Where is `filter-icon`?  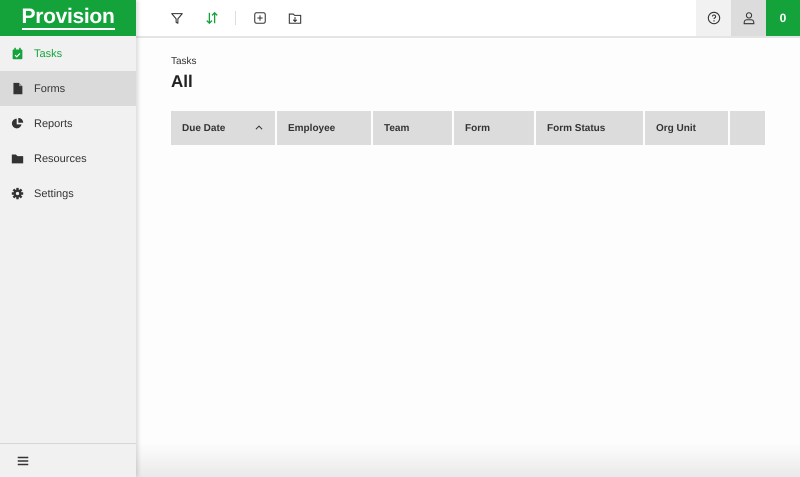
filter-icon is located at coordinates (177, 18).